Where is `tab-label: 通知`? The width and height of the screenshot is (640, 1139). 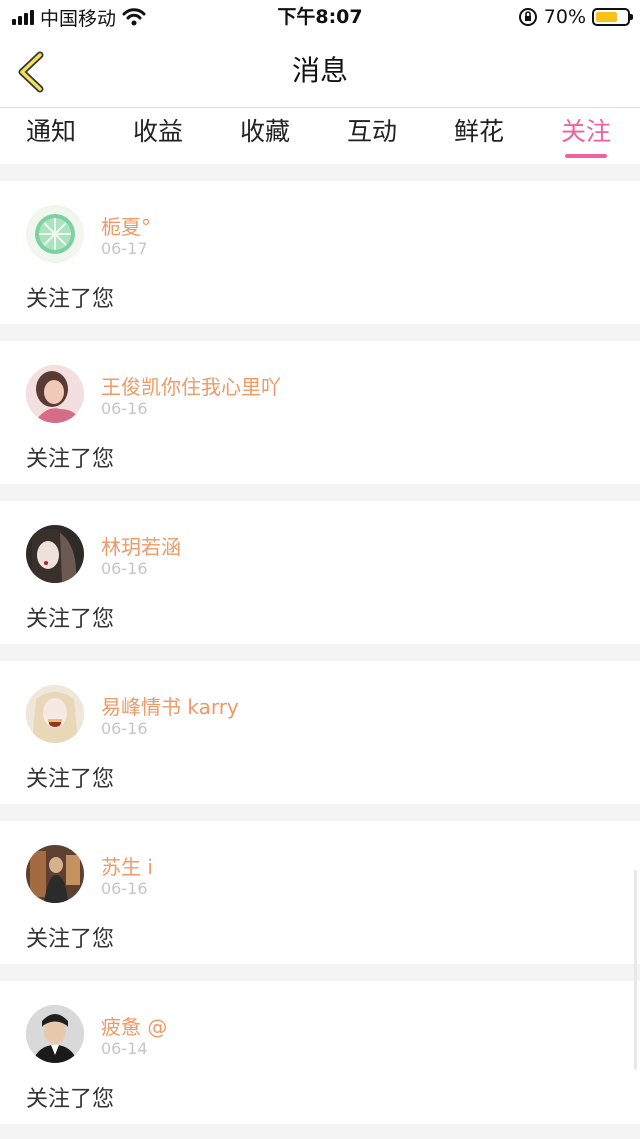 tab-label: 通知 is located at coordinates (51, 131).